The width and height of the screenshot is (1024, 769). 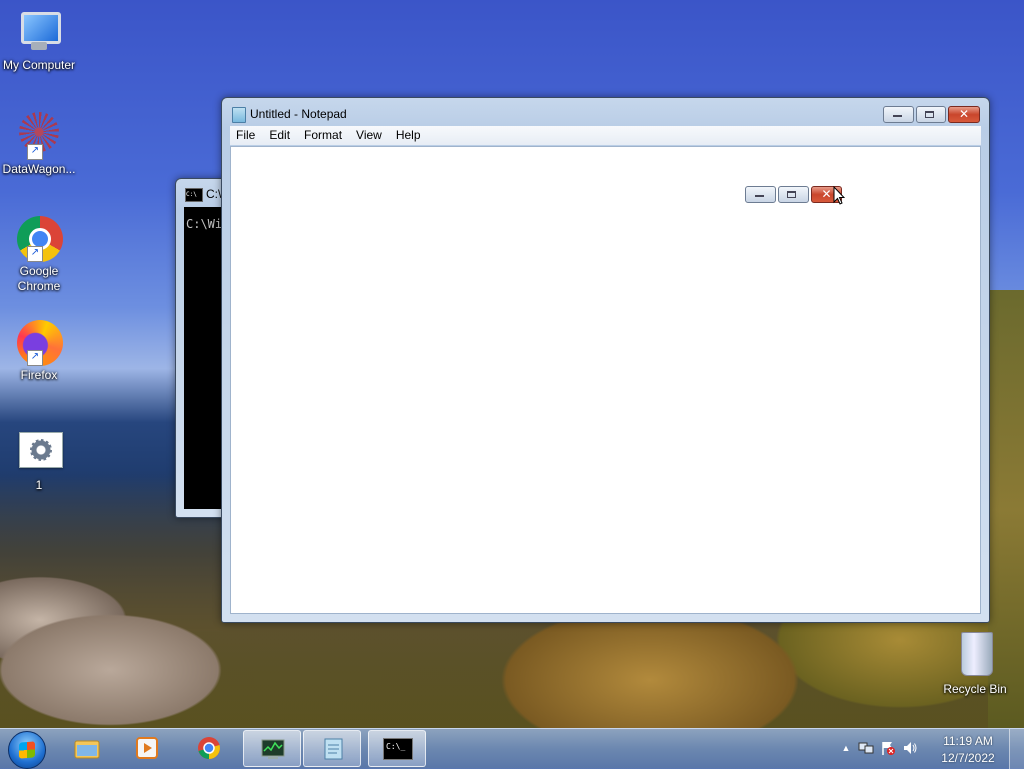 I want to click on close-button: ✕, so click(x=964, y=114).